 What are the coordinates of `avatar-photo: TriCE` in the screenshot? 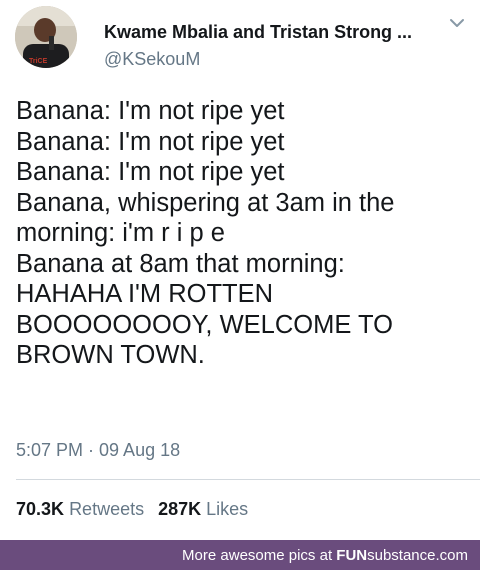 It's located at (46, 37).